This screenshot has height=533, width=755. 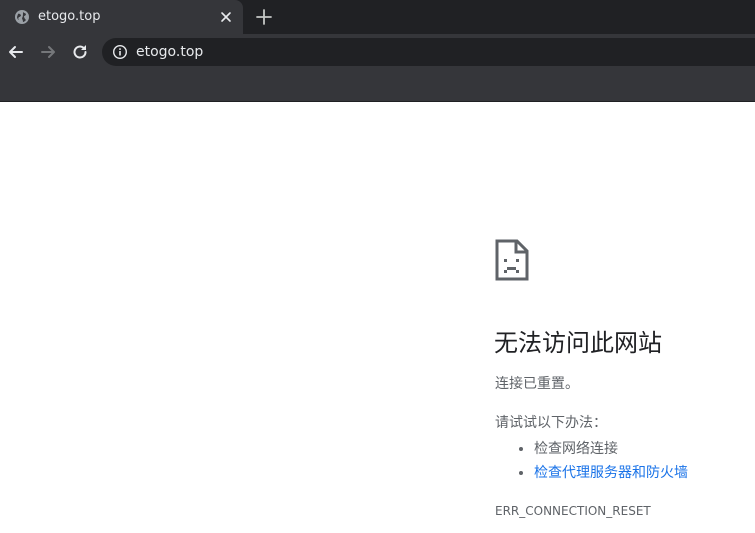 What do you see at coordinates (537, 384) in the screenshot?
I see `error-subtitle: 连接已重置。` at bounding box center [537, 384].